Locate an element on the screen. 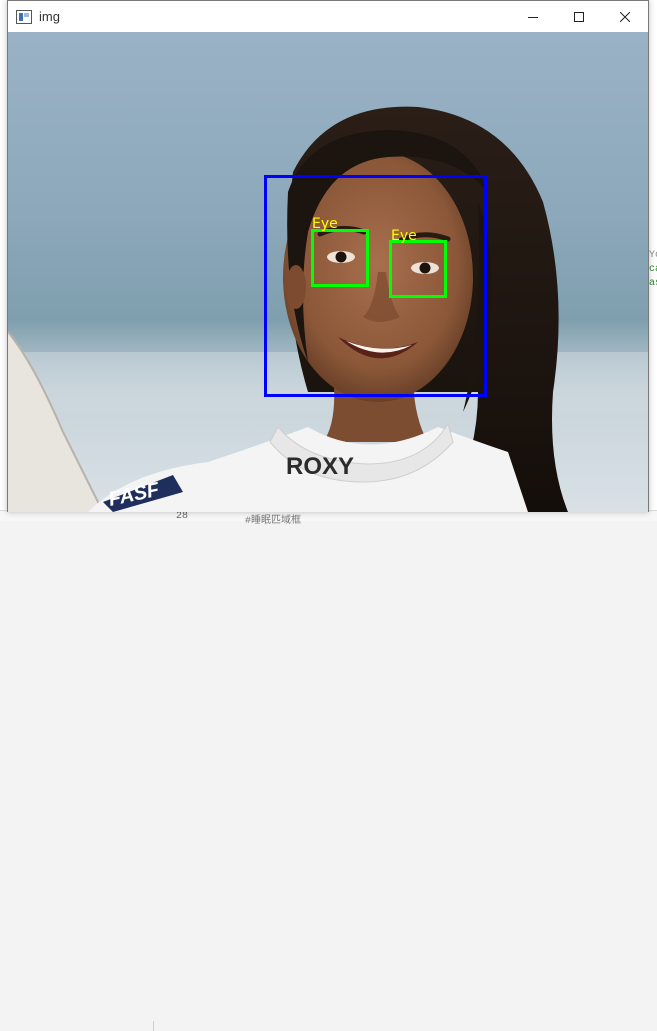 The image size is (657, 1031). close-button is located at coordinates (625, 16).